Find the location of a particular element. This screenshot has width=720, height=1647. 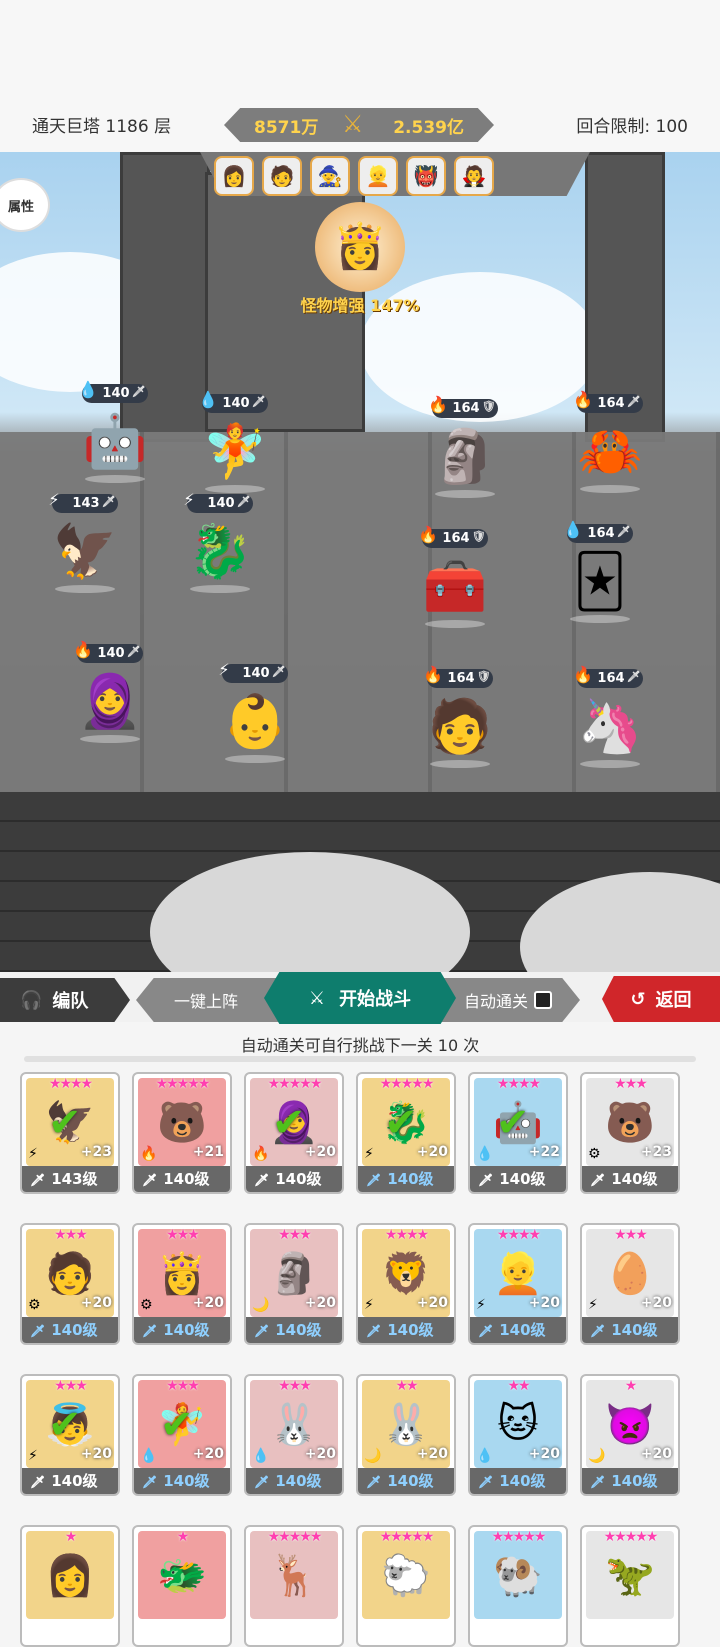

hero-card: 🐱 ★★ 💧 +20 🗡 140级 is located at coordinates (518, 1435).